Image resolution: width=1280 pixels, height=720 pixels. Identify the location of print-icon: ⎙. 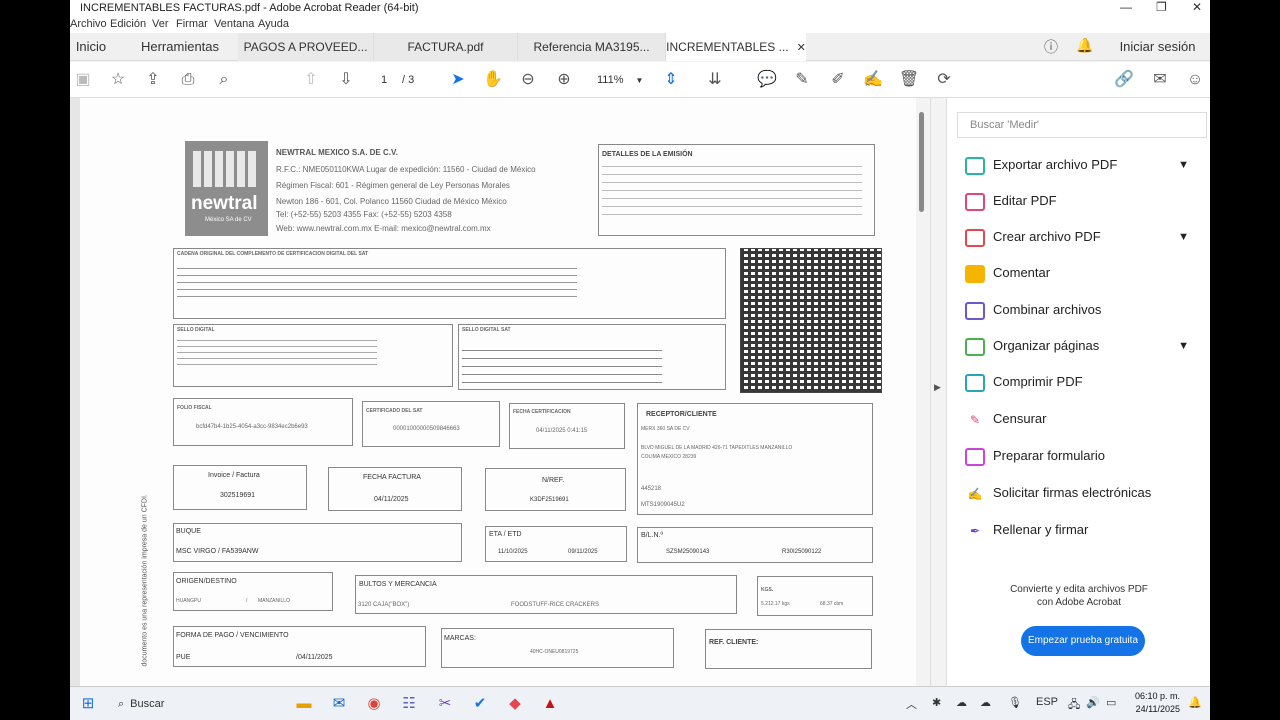
(188, 81).